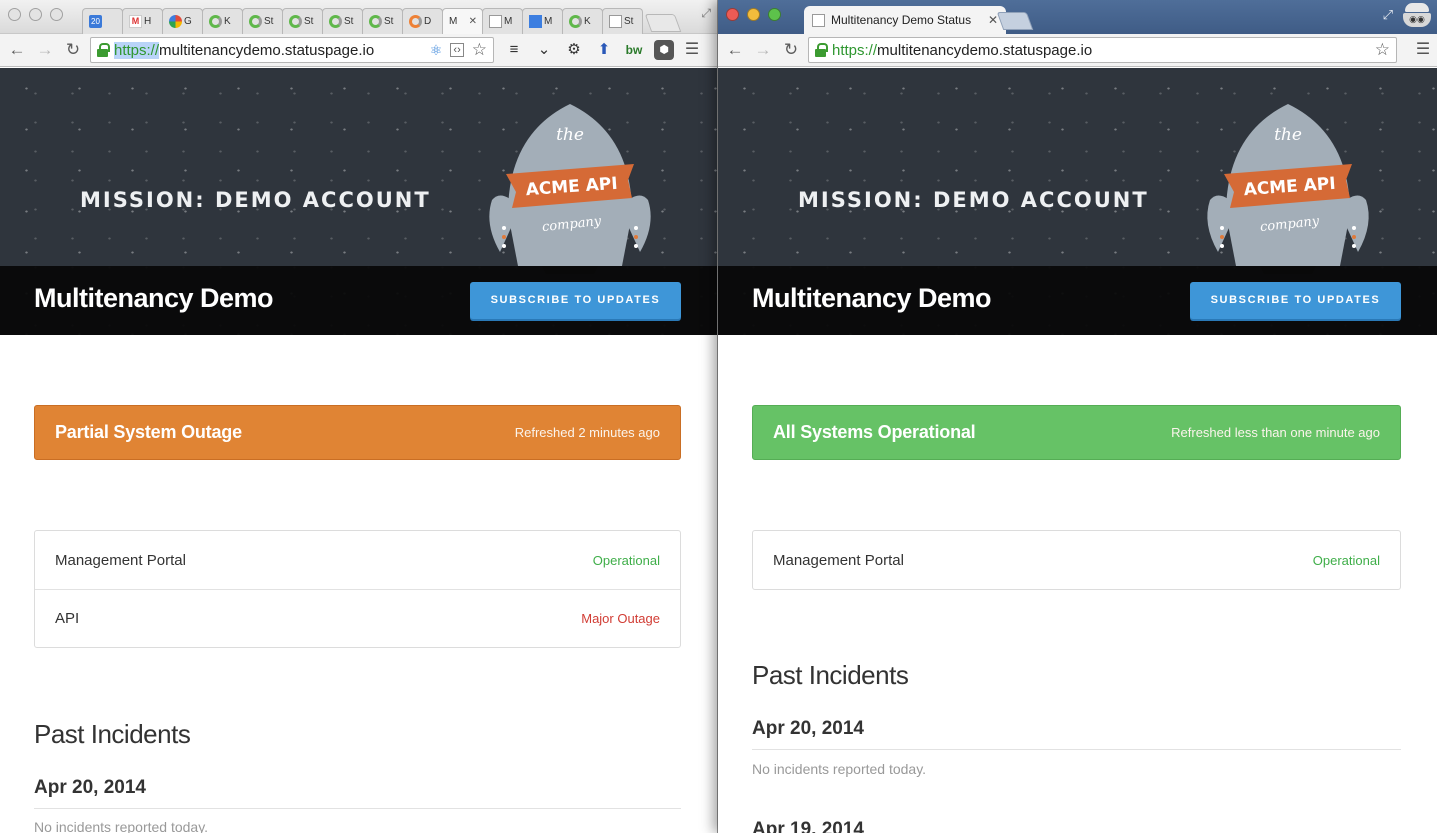 The height and width of the screenshot is (833, 1437). Describe the element at coordinates (838, 560) in the screenshot. I see `component-name: Management Portal` at that location.